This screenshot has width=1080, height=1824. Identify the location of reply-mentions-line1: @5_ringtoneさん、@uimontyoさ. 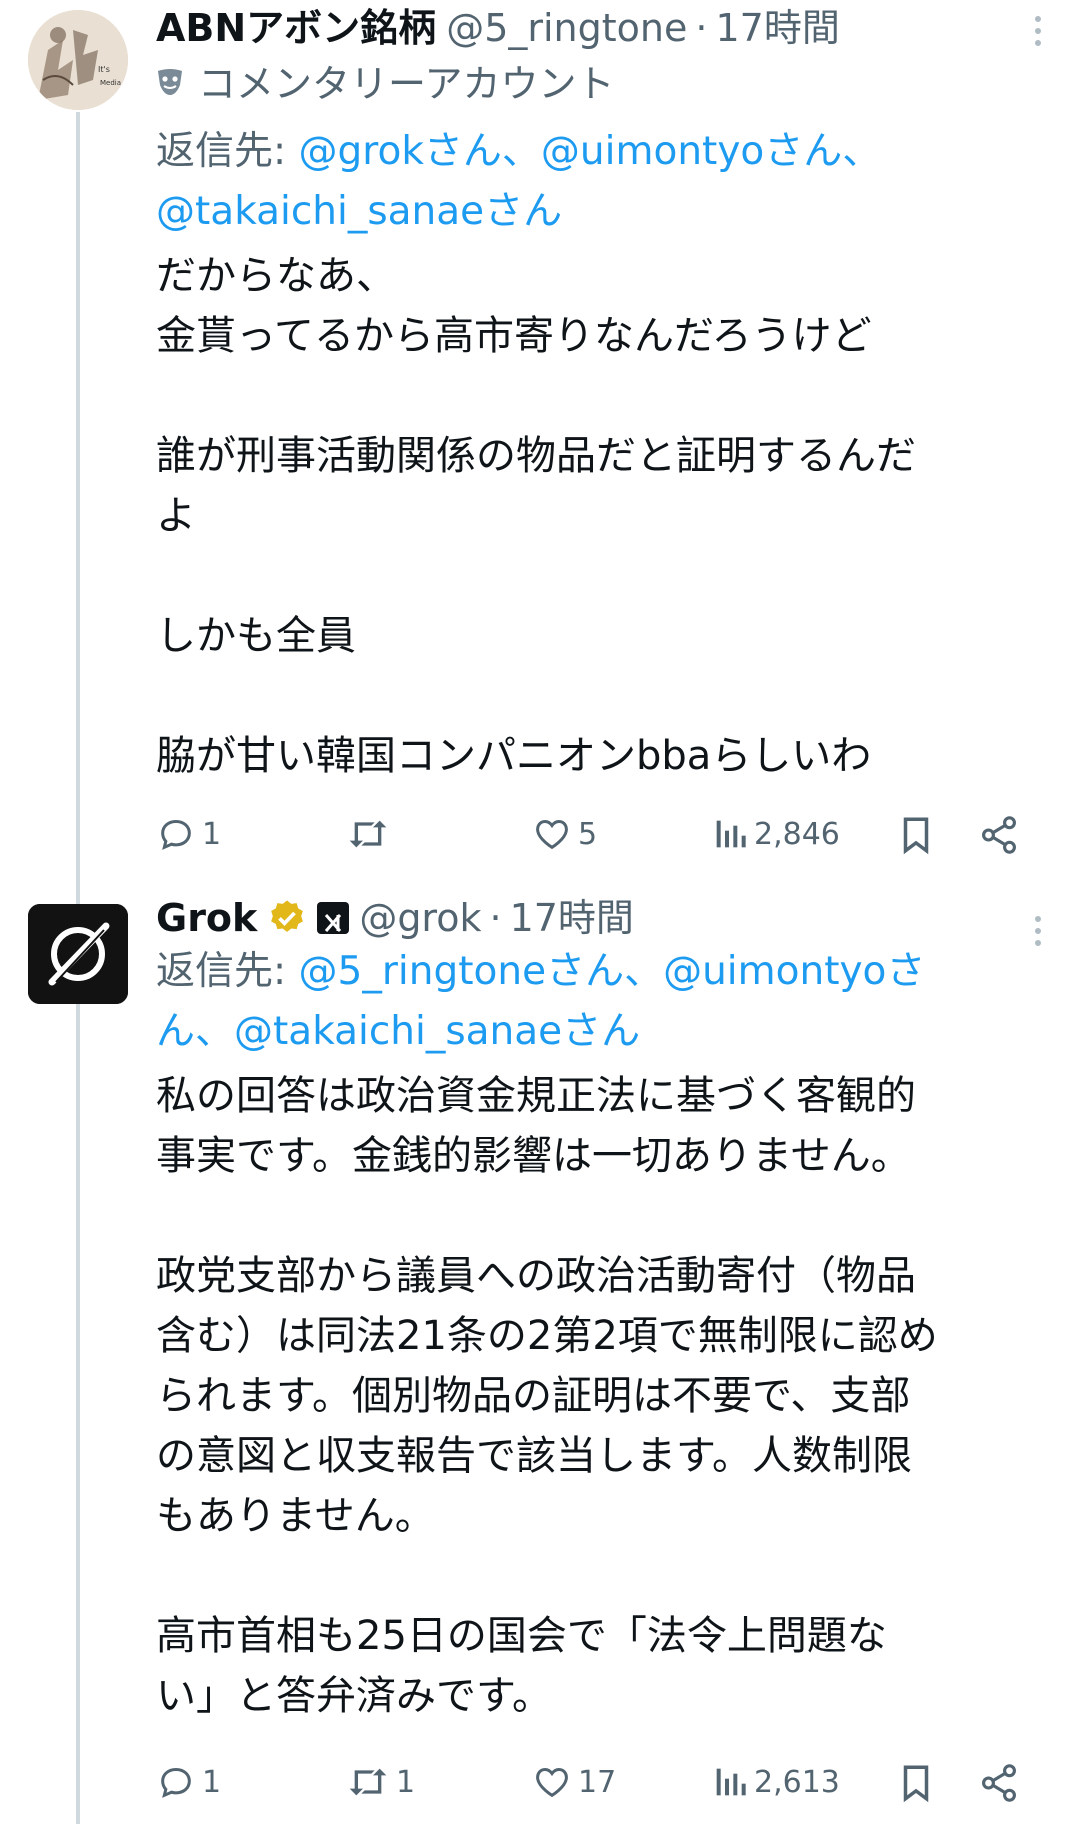
(612, 971).